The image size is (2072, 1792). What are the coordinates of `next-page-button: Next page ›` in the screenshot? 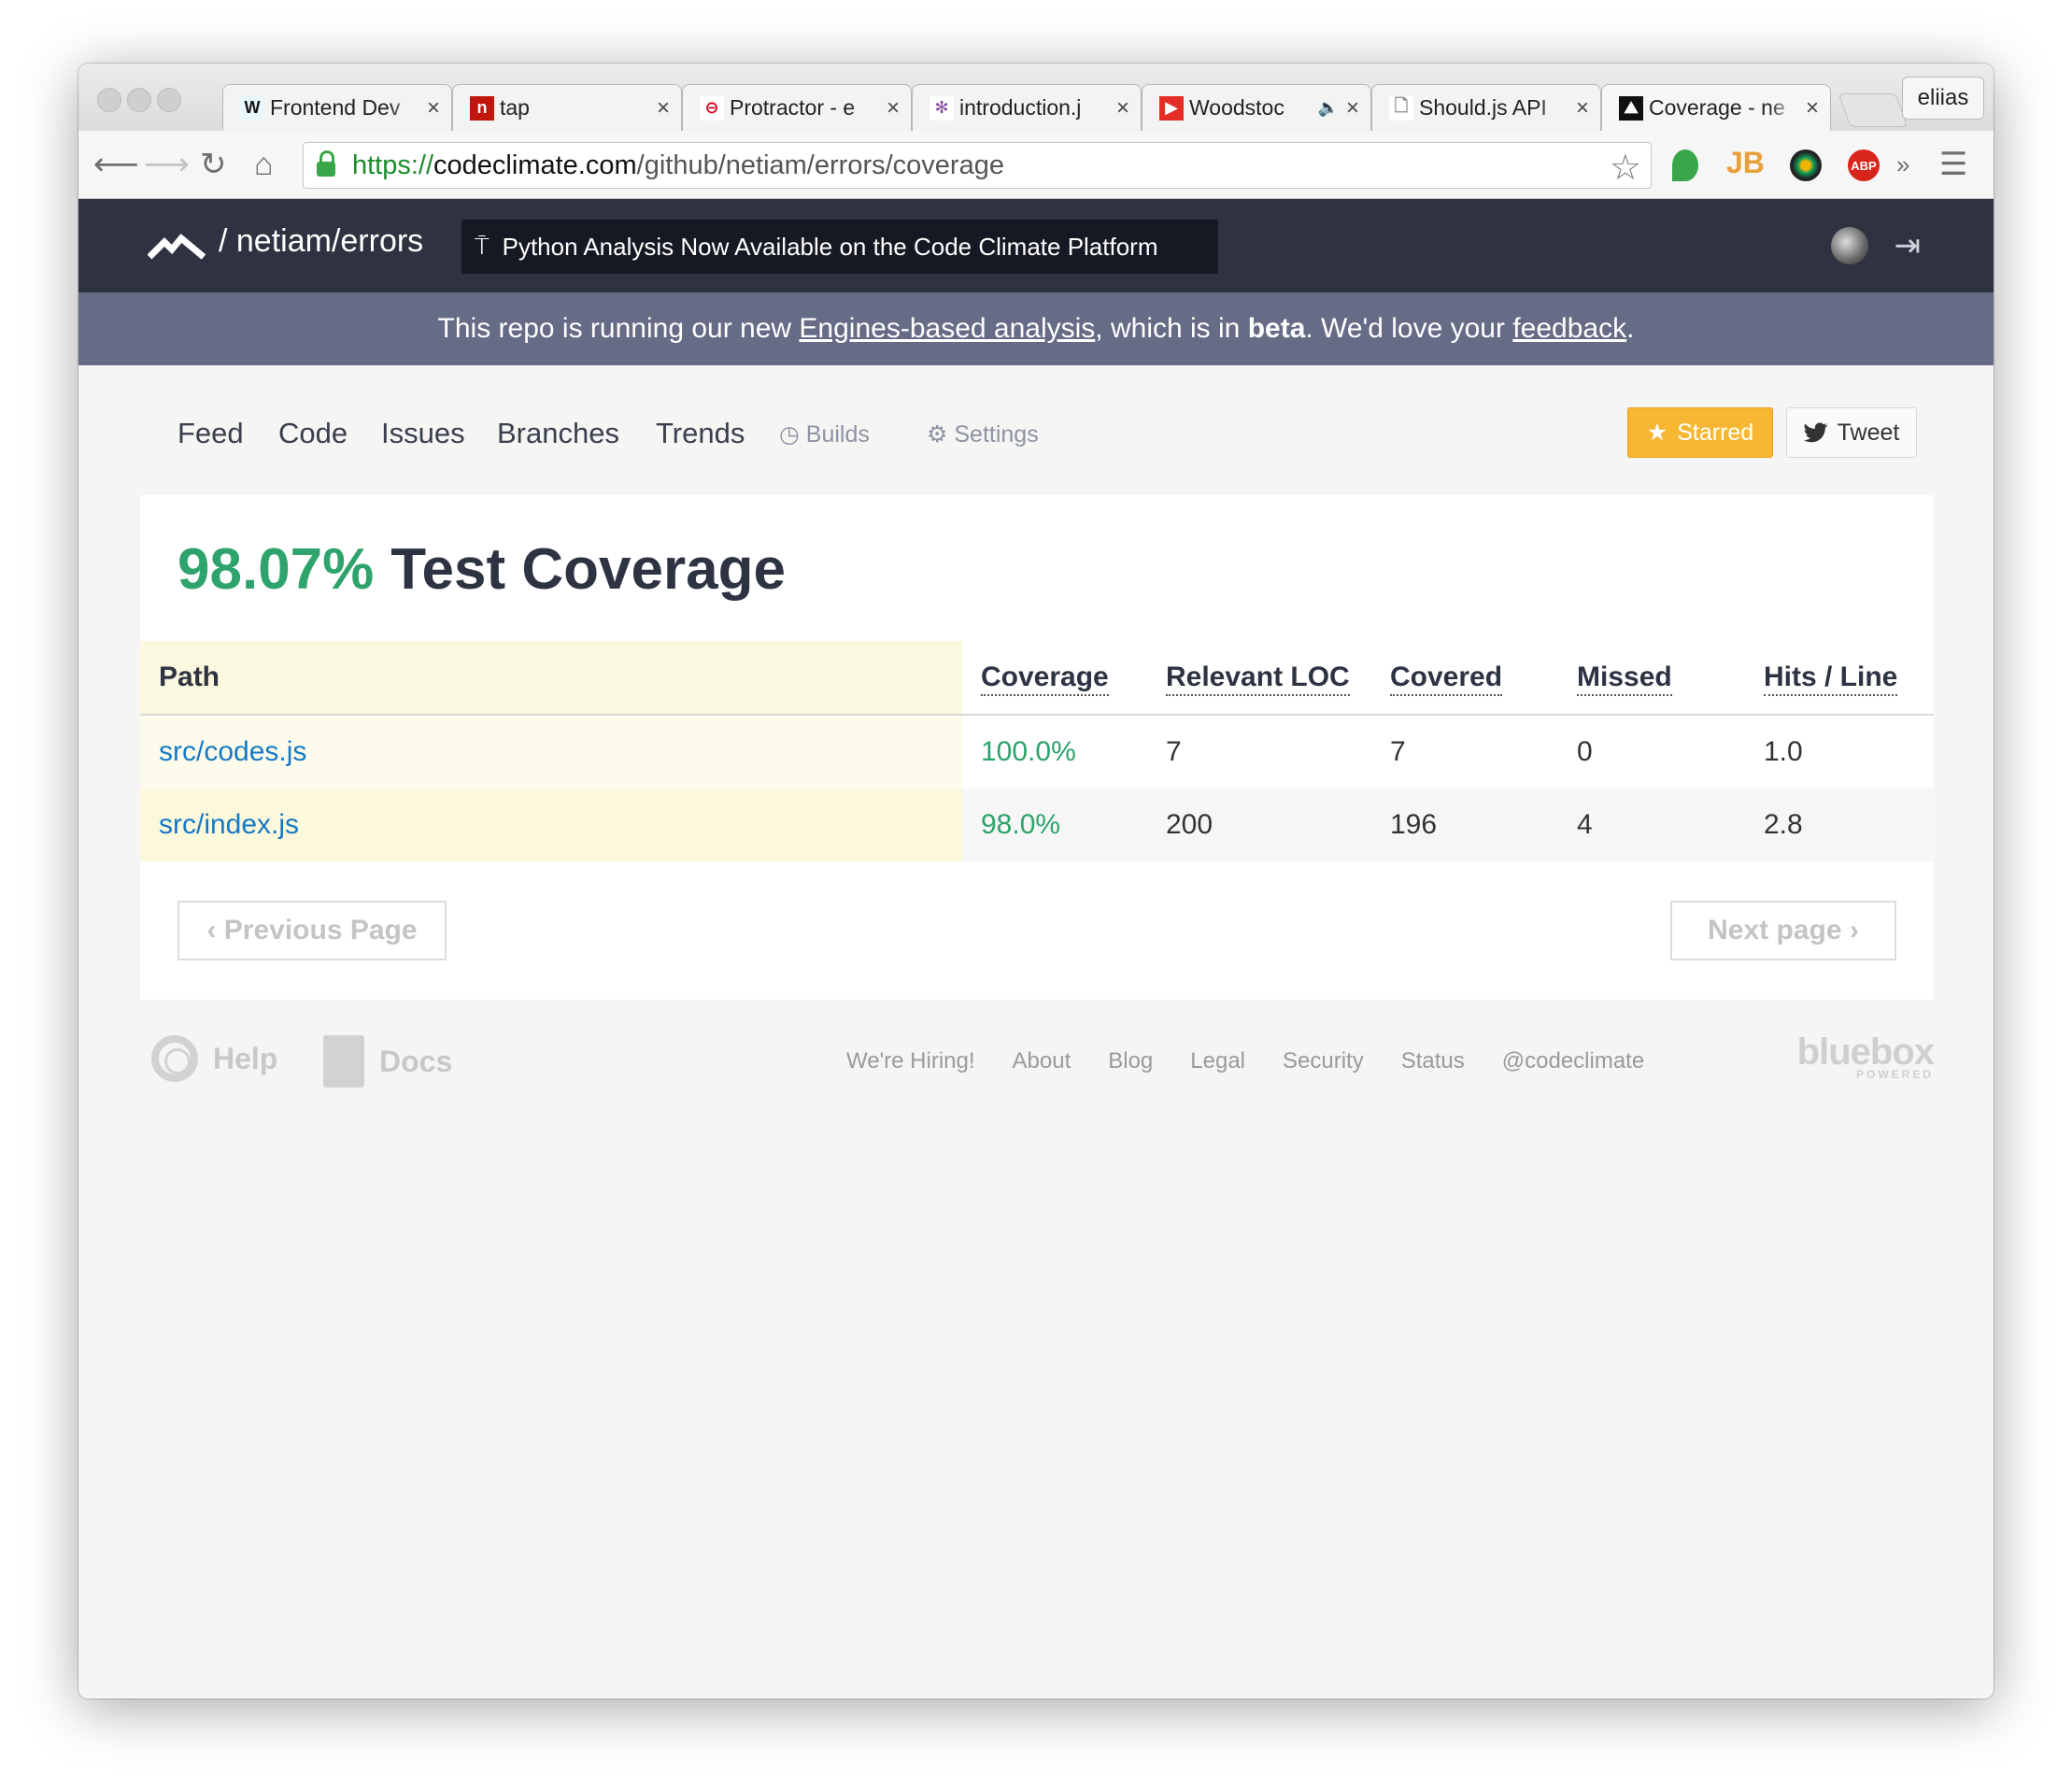 It's located at (1783, 930).